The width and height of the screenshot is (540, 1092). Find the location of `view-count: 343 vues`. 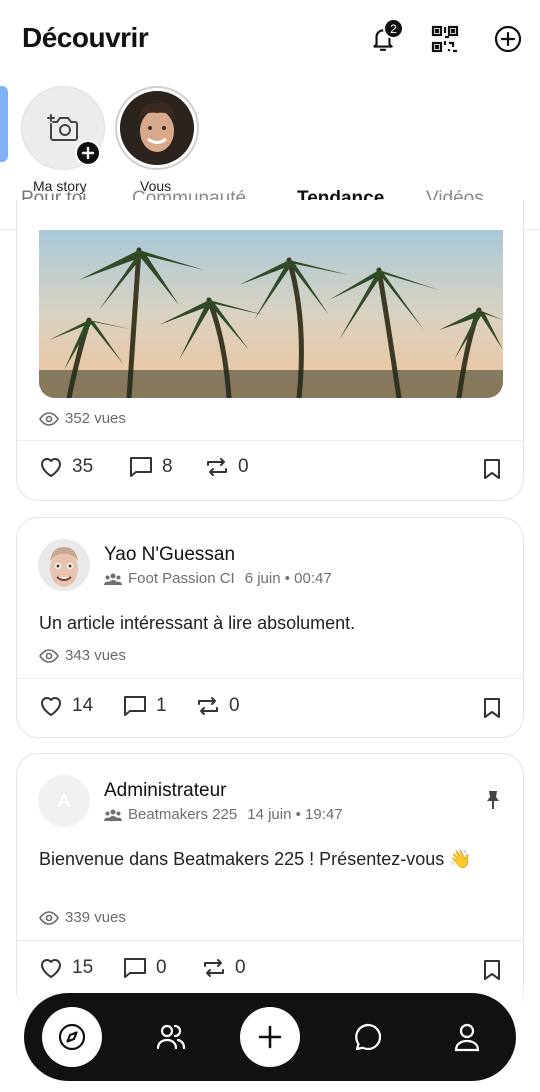

view-count: 343 vues is located at coordinates (82, 655).